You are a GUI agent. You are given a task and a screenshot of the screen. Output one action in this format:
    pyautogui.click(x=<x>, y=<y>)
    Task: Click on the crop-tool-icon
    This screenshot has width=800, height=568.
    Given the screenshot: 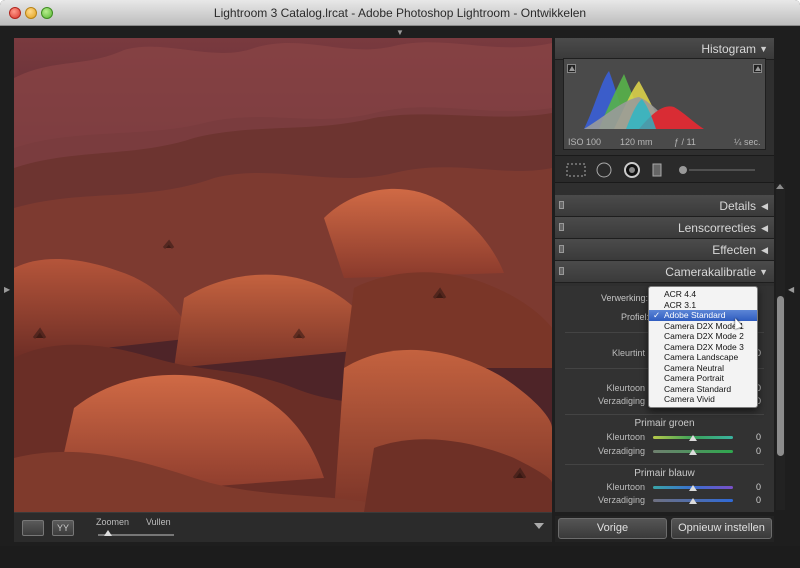 What is the action you would take?
    pyautogui.click(x=576, y=170)
    